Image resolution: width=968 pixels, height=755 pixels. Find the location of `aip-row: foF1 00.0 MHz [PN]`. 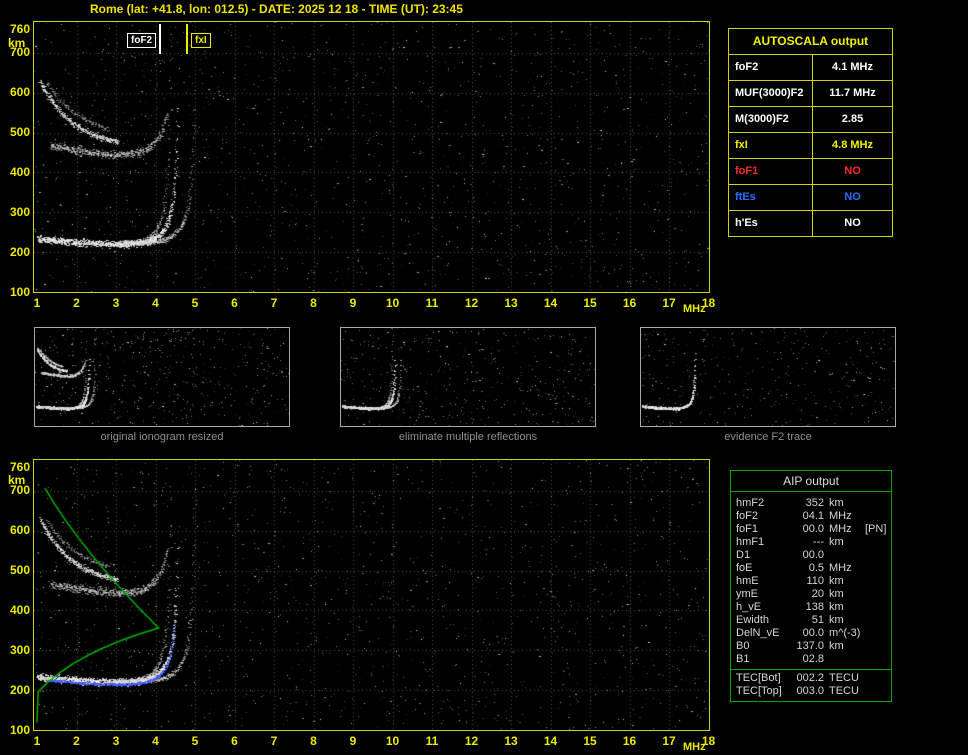

aip-row: foF1 00.0 MHz [PN] is located at coordinates (811, 529).